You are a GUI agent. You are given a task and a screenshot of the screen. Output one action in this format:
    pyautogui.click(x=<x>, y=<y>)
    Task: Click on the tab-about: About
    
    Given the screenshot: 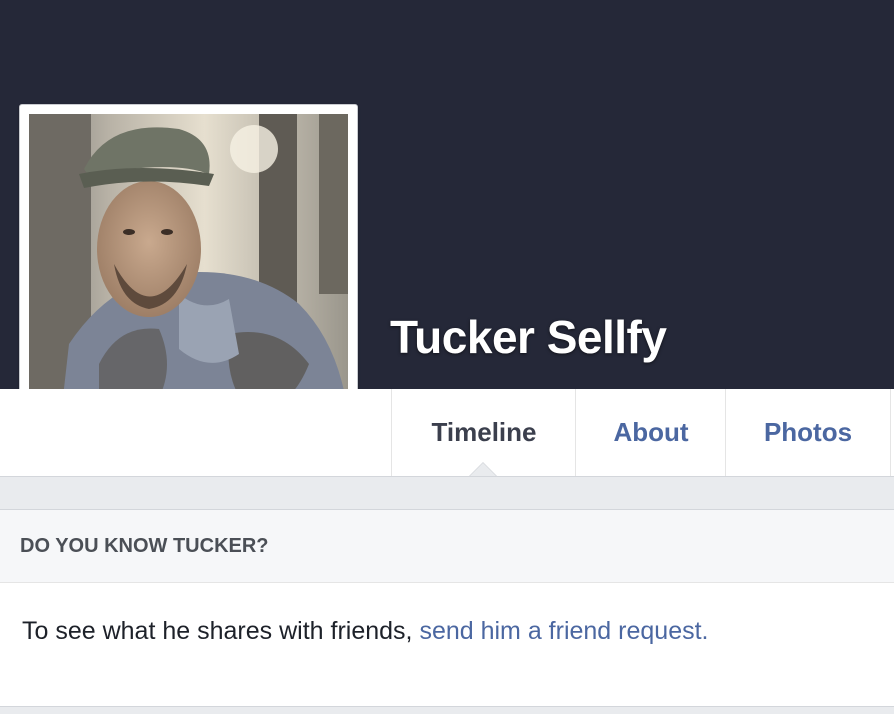 What is the action you would take?
    pyautogui.click(x=650, y=432)
    